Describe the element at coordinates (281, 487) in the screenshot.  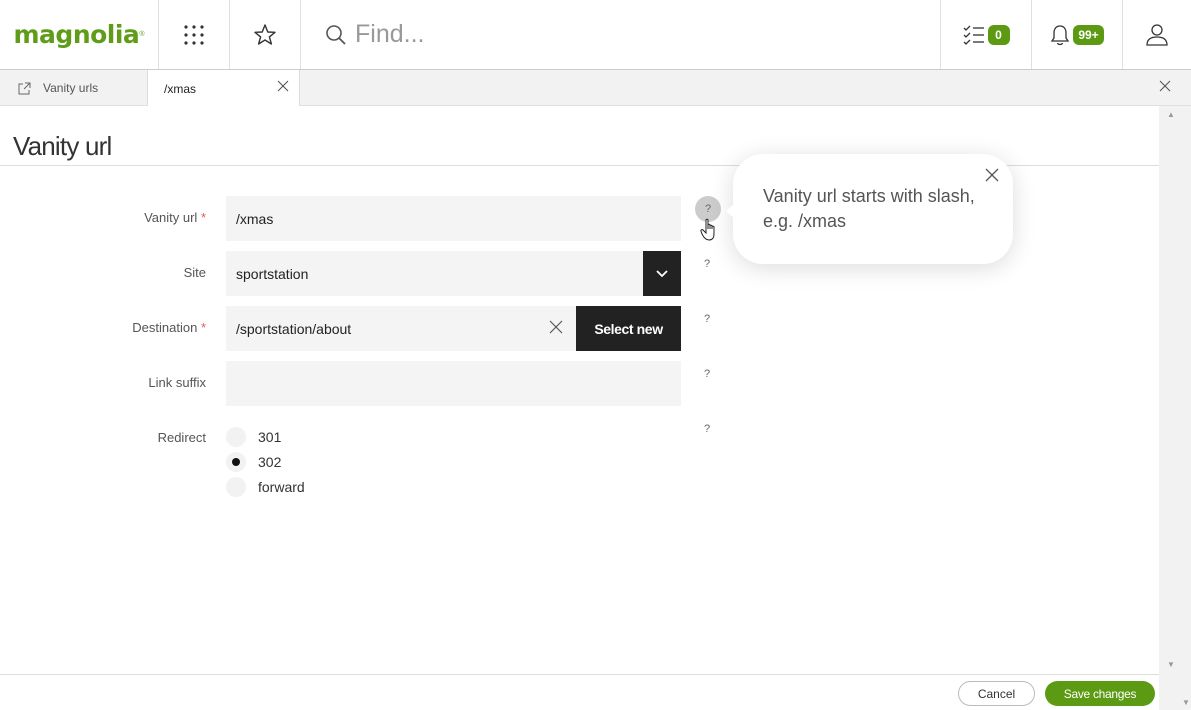
I see `radio-label: forward` at that location.